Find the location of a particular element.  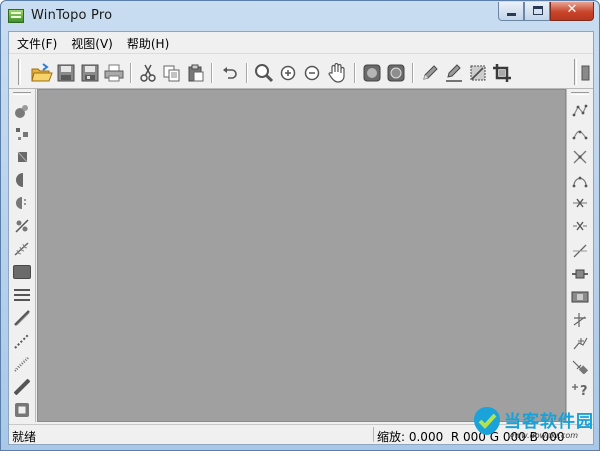

save-as-button is located at coordinates (90, 73).